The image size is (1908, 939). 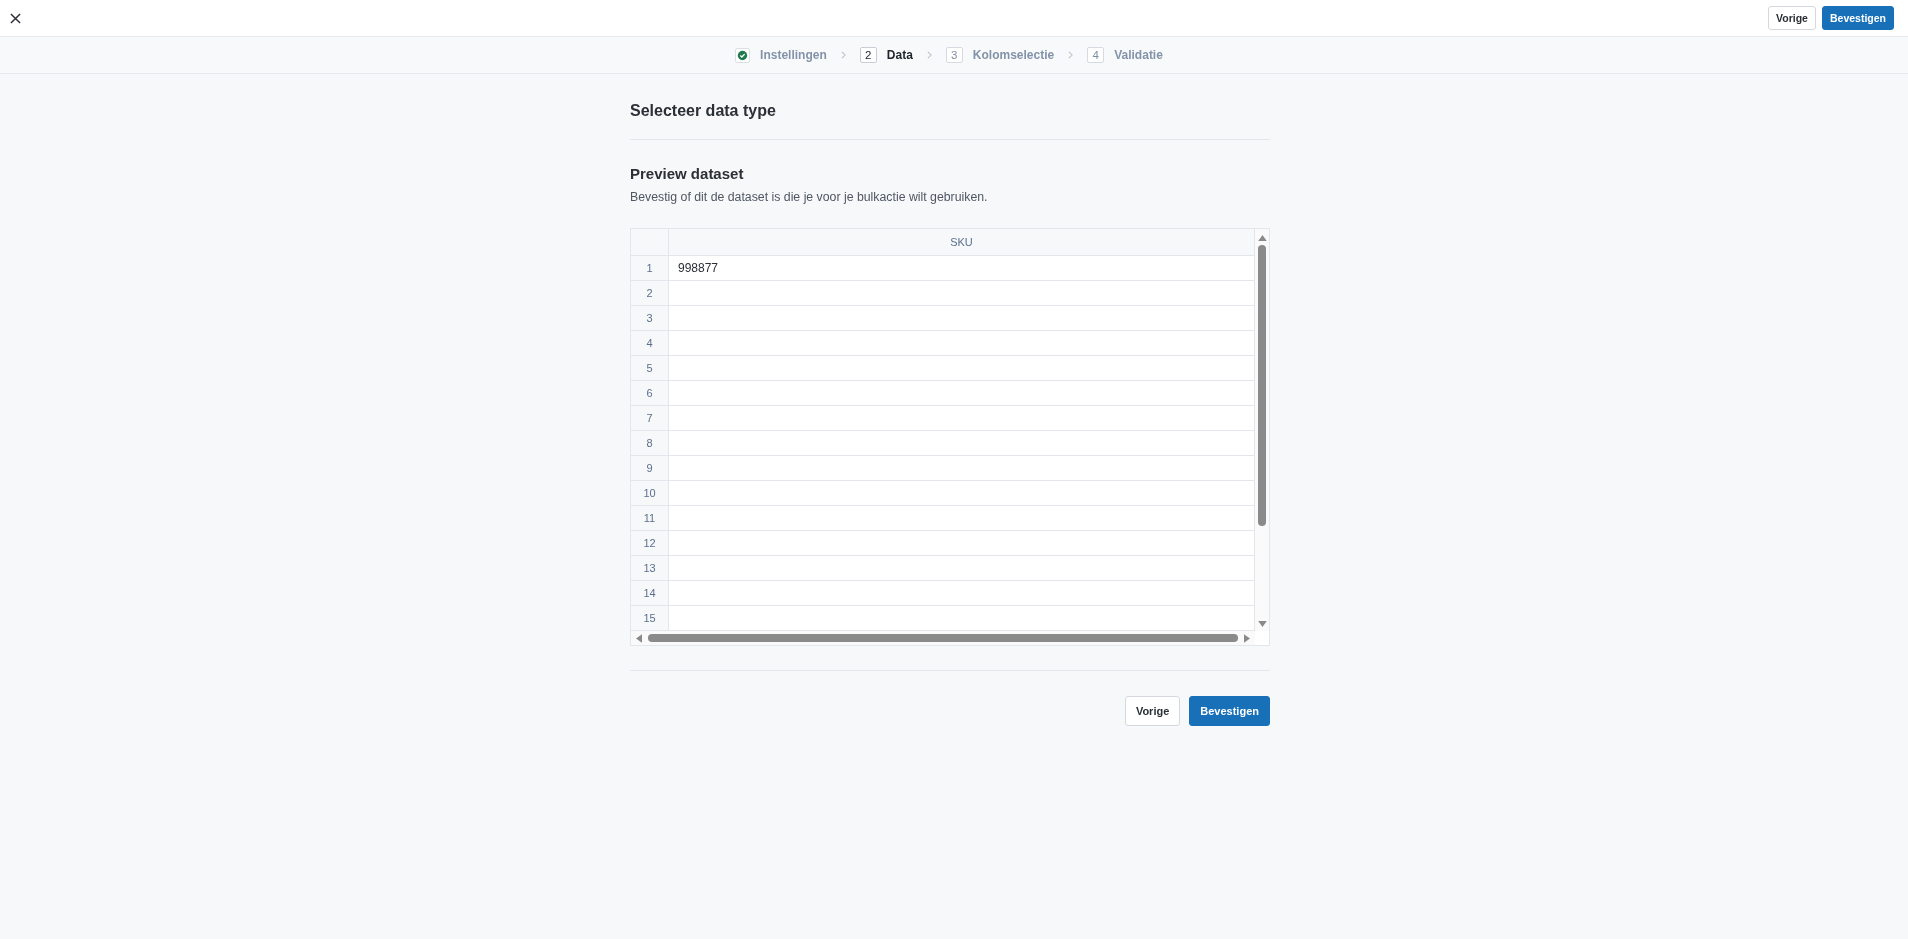 What do you see at coordinates (793, 55) in the screenshot?
I see `step-label: Instellingen` at bounding box center [793, 55].